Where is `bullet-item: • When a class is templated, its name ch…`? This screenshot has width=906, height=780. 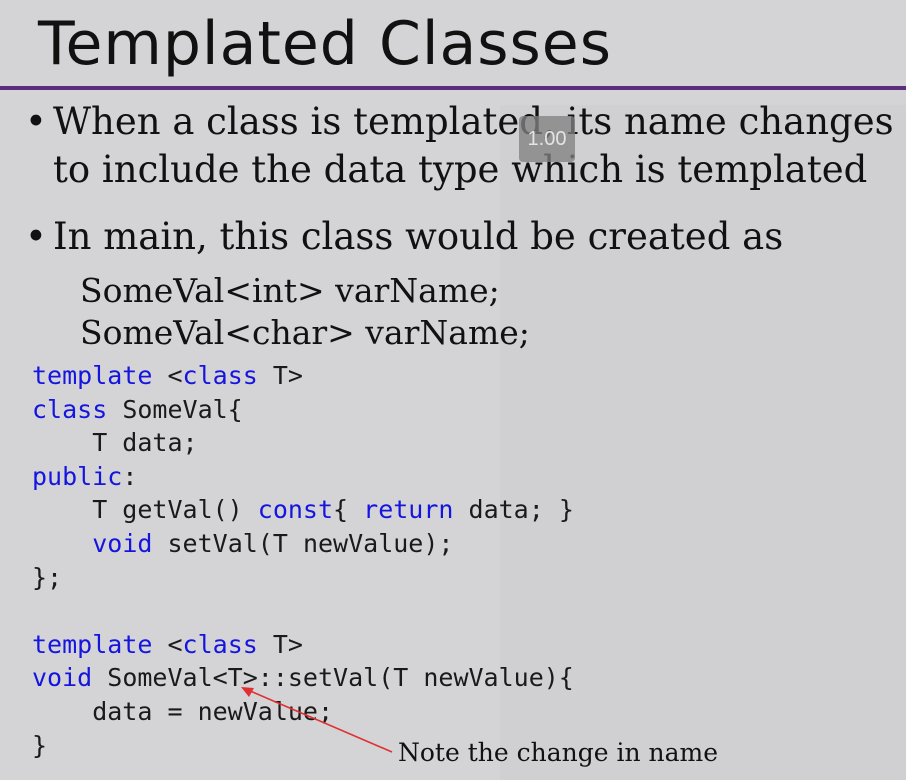 bullet-item: • When a class is templated, its name ch… is located at coordinates (460, 146).